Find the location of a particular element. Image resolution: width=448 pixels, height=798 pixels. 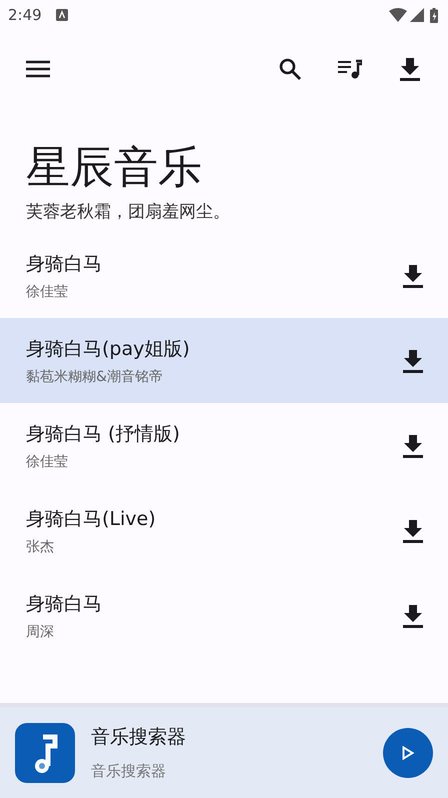

song-row: 身骑白马 周深 is located at coordinates (224, 615).